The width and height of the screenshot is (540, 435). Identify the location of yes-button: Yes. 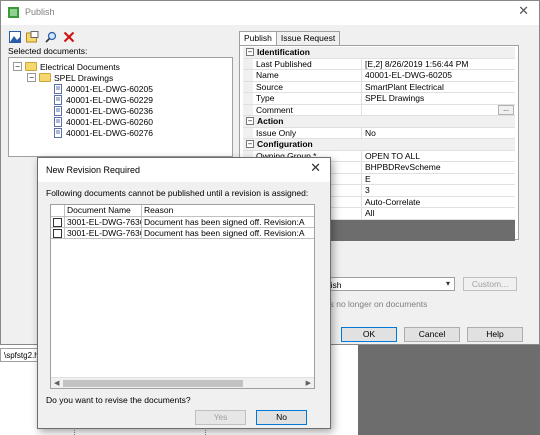
(220, 417).